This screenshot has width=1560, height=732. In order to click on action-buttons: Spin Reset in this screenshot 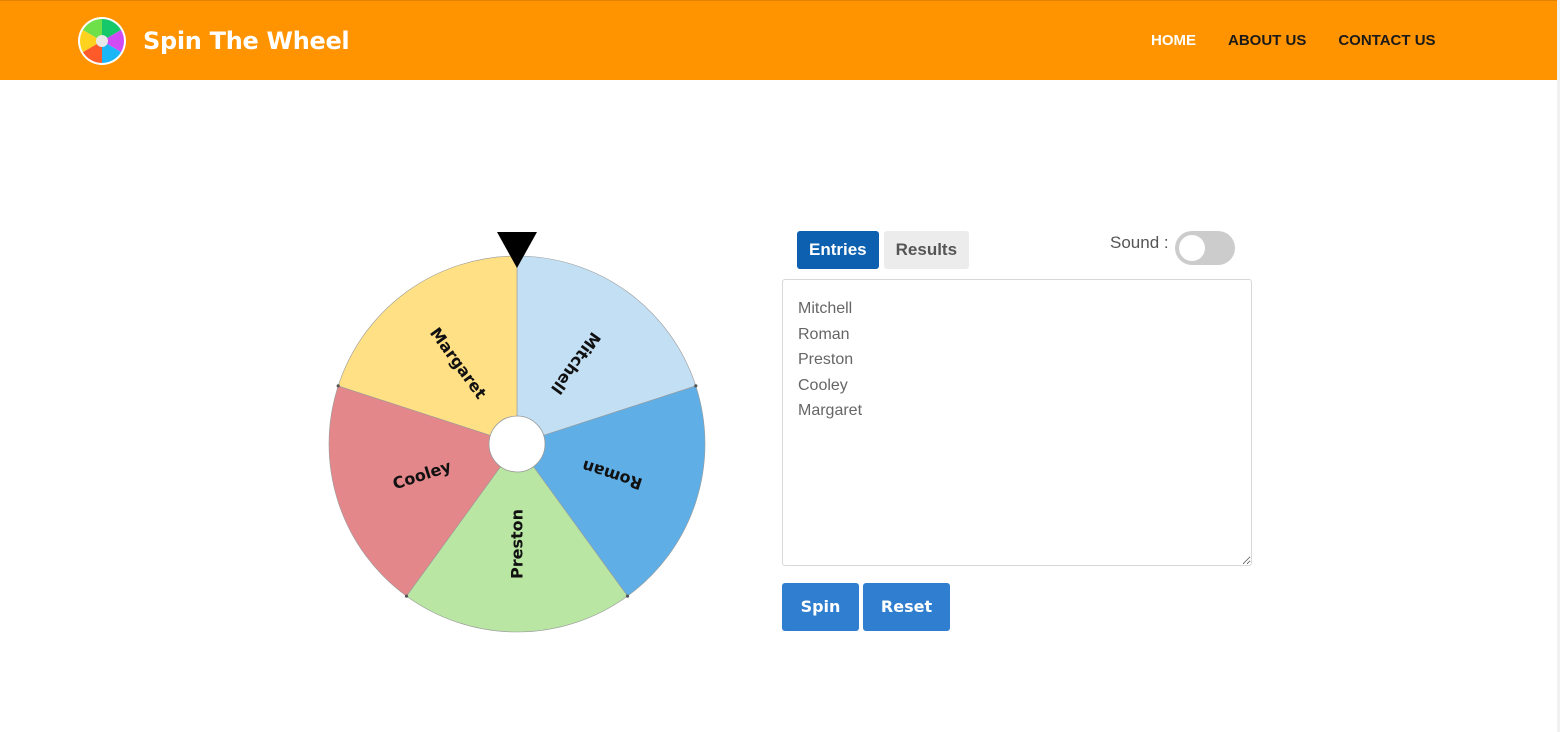, I will do `click(866, 607)`.